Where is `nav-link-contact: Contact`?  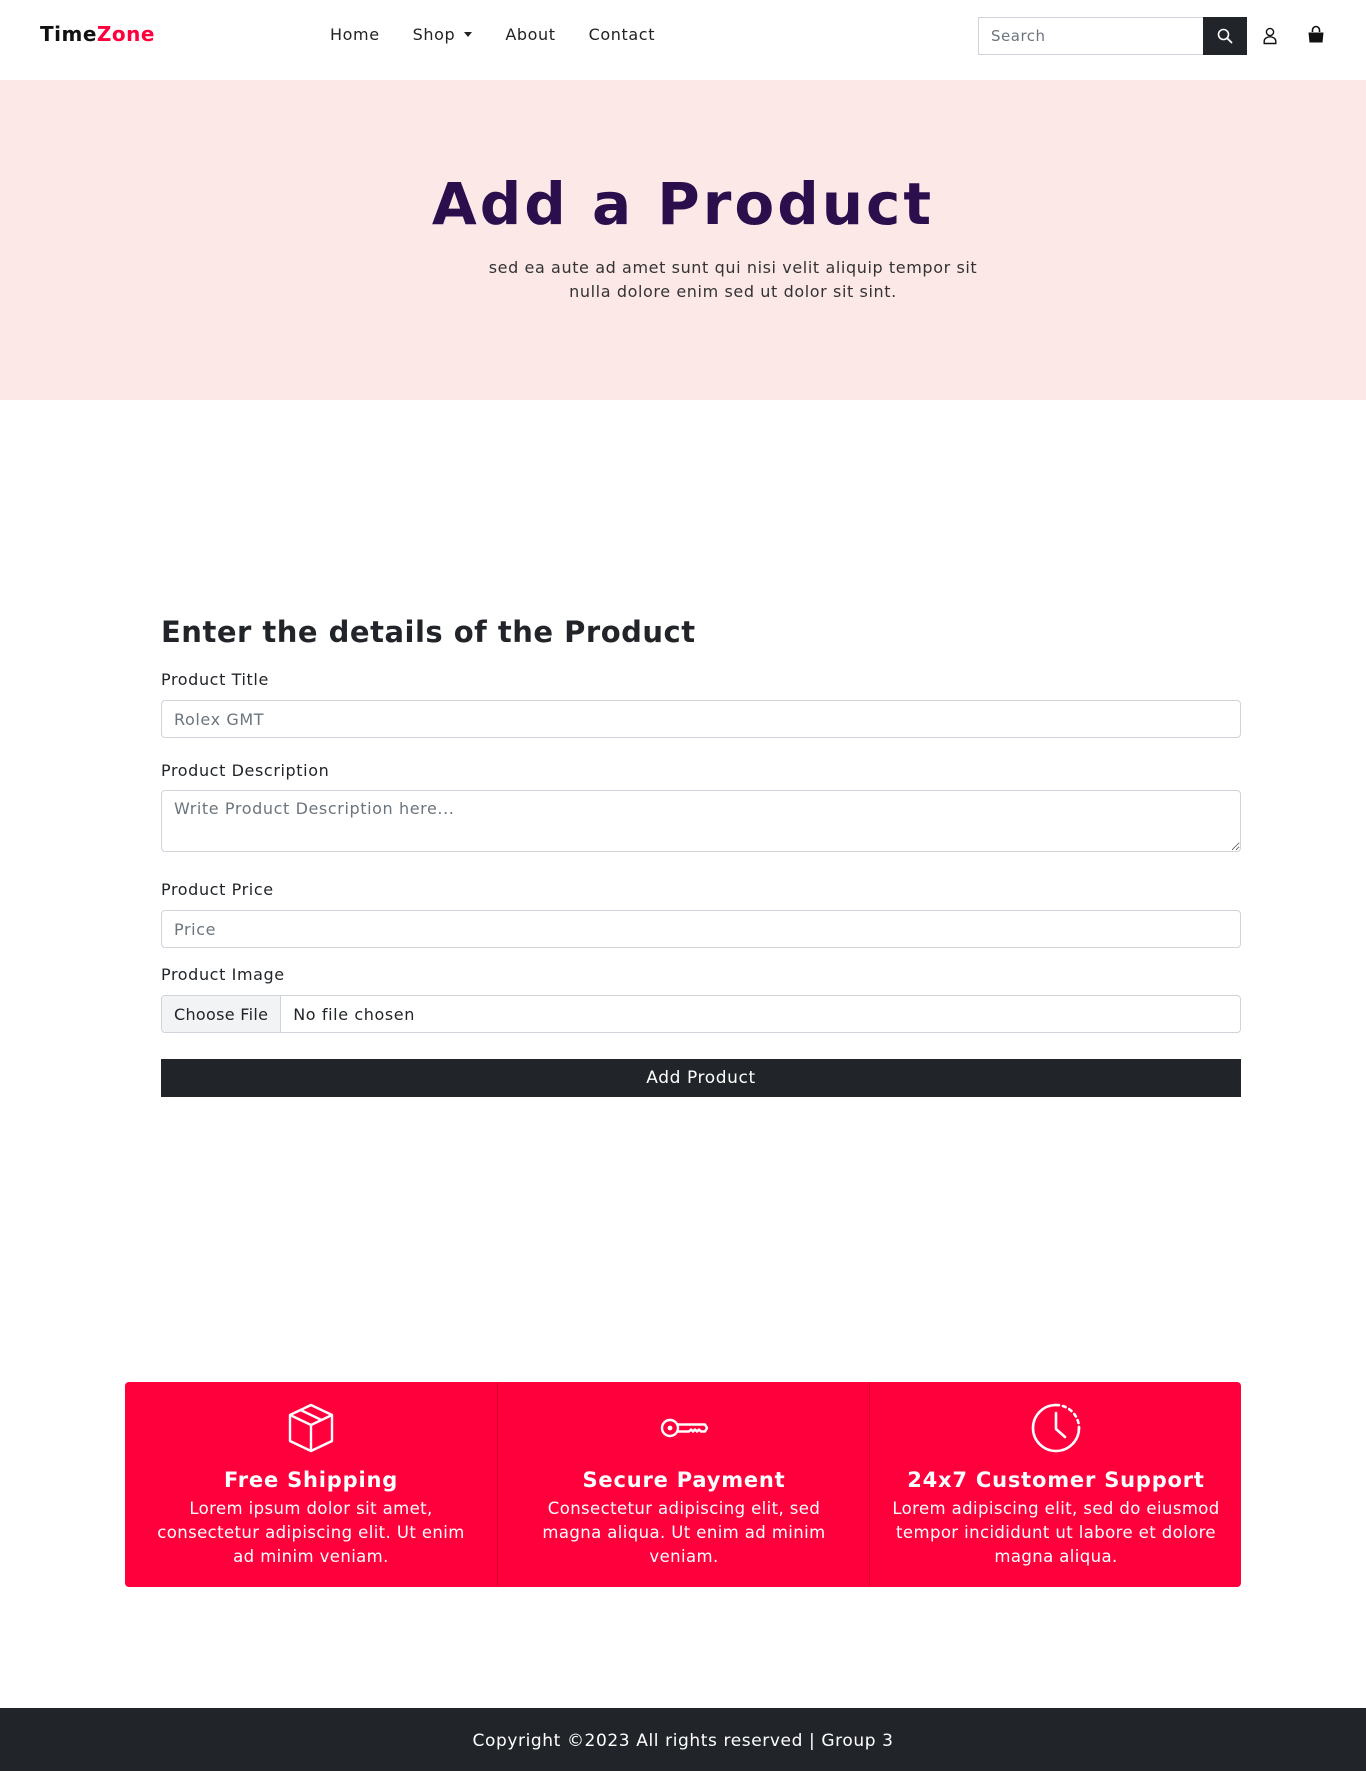 nav-link-contact: Contact is located at coordinates (622, 34).